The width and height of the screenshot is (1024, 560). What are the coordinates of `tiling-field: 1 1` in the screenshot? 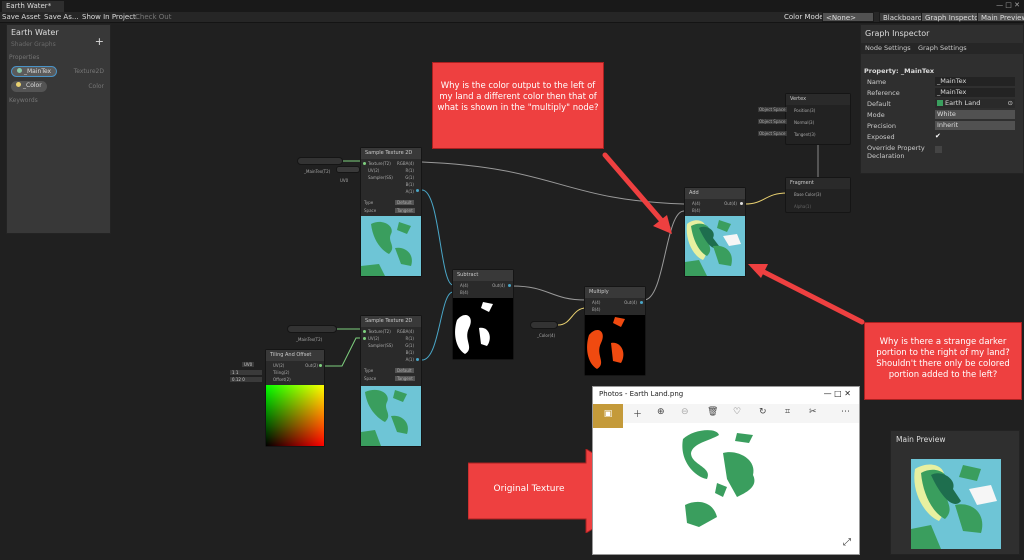 It's located at (246, 372).